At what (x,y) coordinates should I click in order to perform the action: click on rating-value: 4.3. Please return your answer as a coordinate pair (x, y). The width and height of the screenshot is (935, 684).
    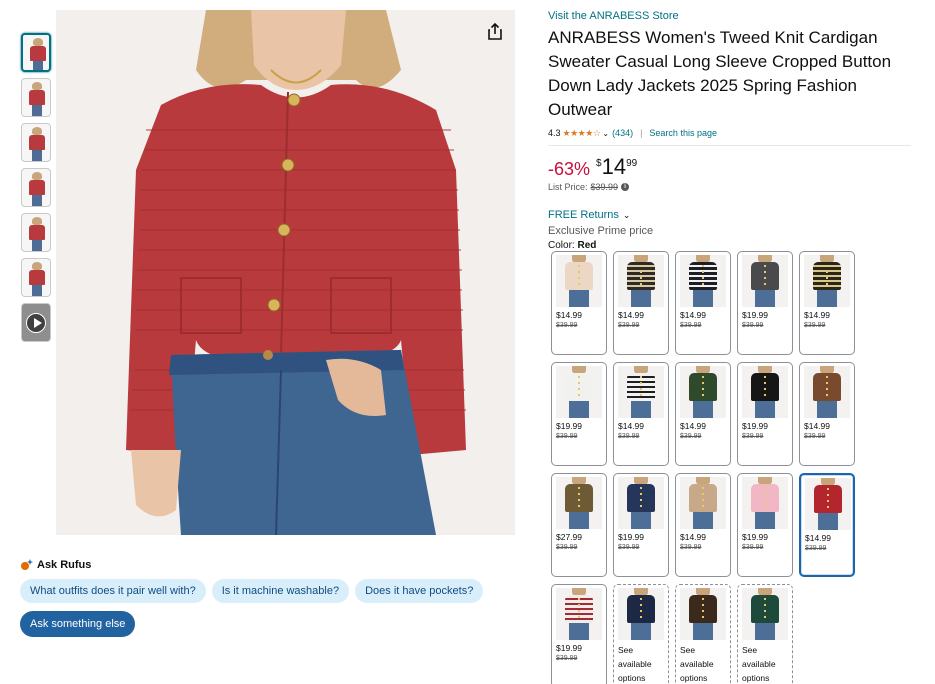
    Looking at the image, I should click on (554, 133).